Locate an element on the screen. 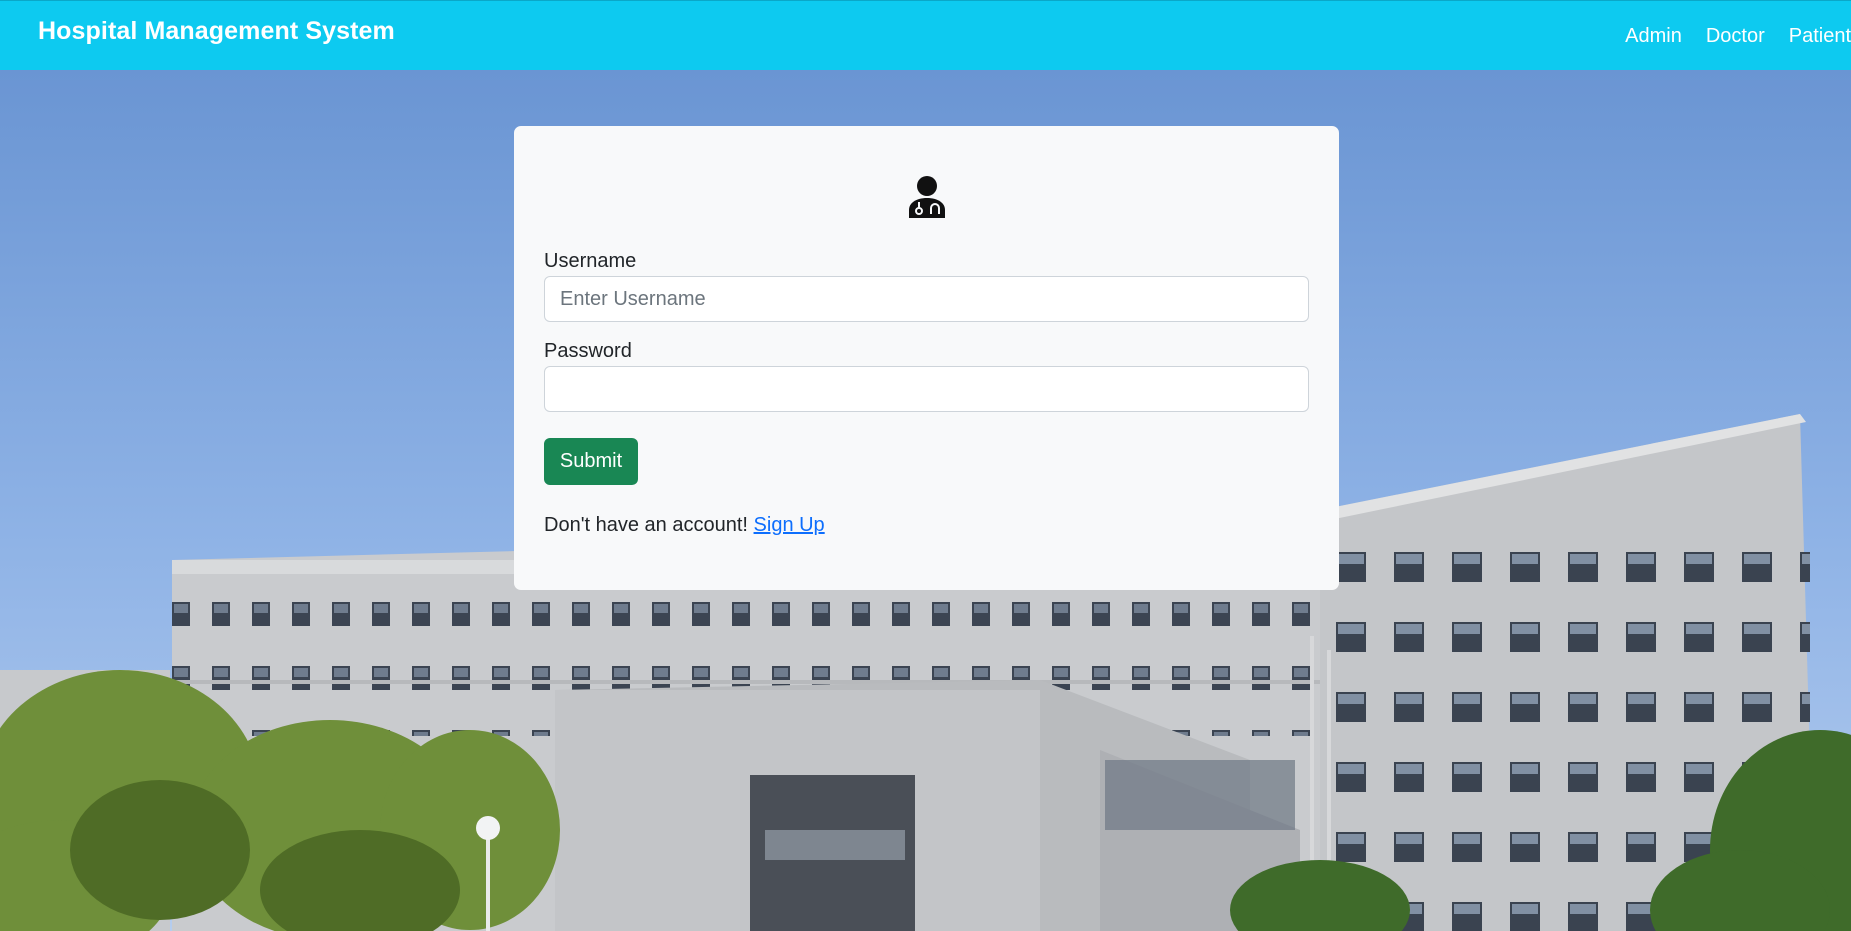  username-input is located at coordinates (926, 299).